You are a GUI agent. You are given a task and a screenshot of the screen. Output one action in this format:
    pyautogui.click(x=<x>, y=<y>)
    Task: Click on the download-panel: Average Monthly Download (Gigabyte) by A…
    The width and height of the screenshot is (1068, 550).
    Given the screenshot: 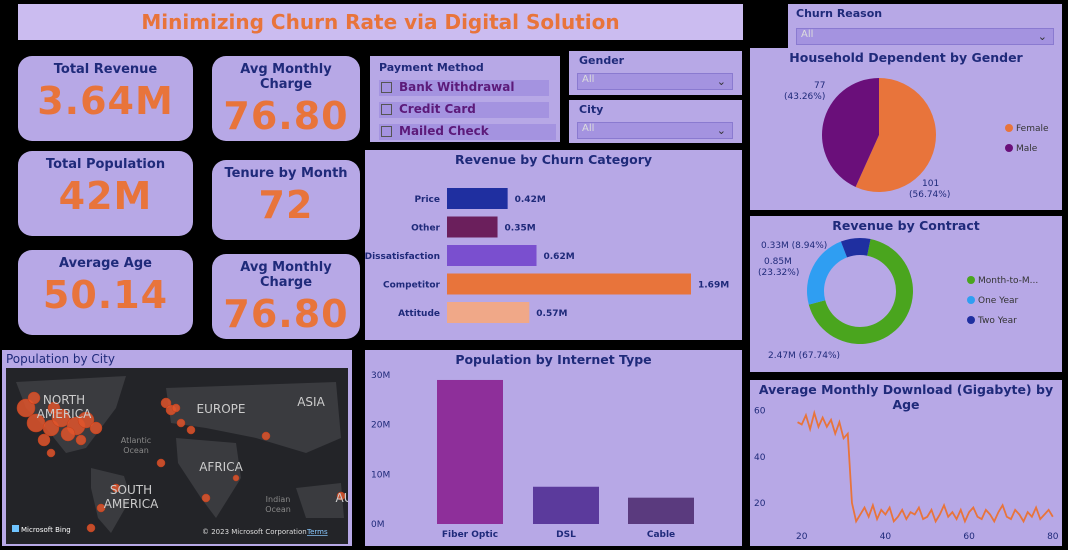 What is the action you would take?
    pyautogui.click(x=906, y=463)
    